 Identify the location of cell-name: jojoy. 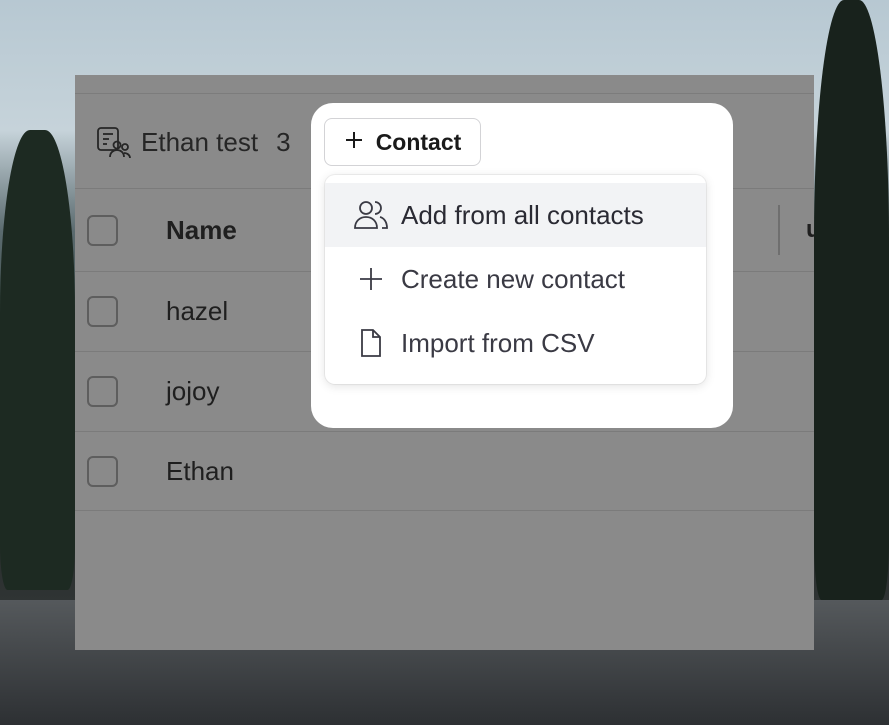
(193, 391).